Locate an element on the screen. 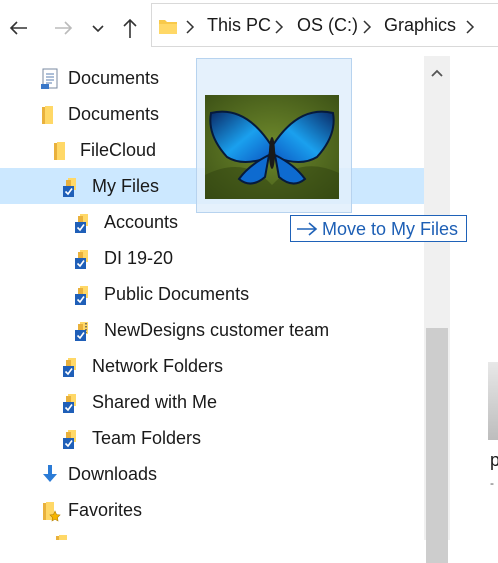  move-to-tooltip-text: Move to My Files is located at coordinates (390, 229).